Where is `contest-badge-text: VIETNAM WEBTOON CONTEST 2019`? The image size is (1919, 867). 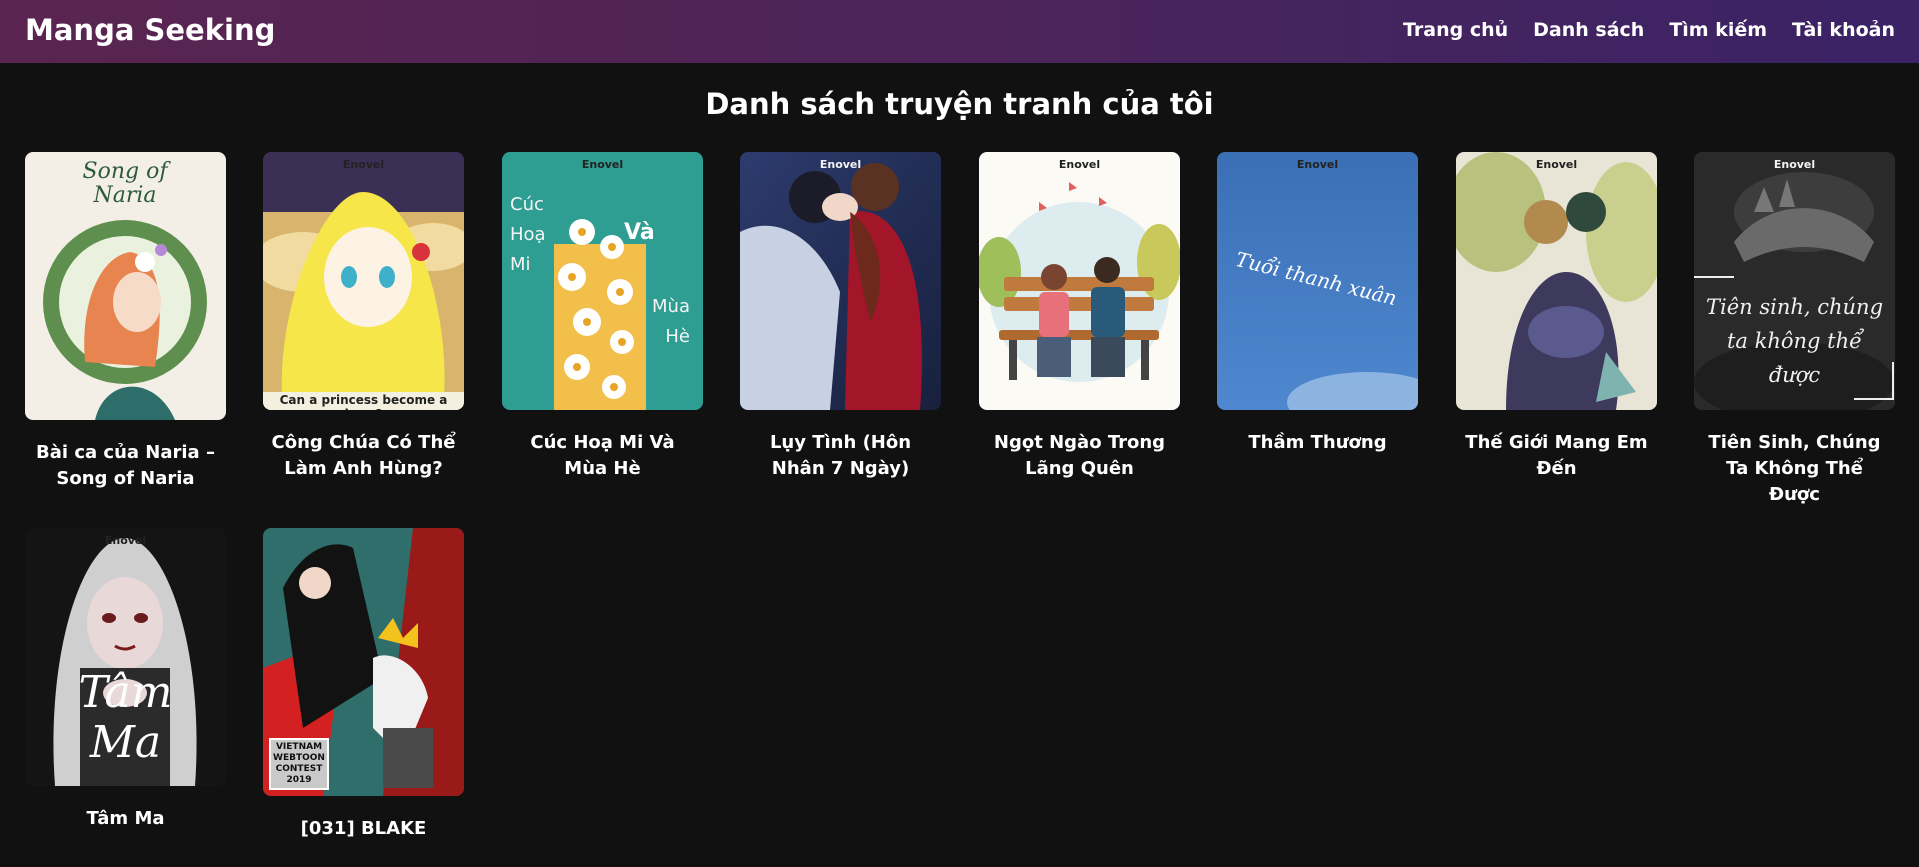 contest-badge-text: VIETNAM WEBTOON CONTEST 2019 is located at coordinates (299, 764).